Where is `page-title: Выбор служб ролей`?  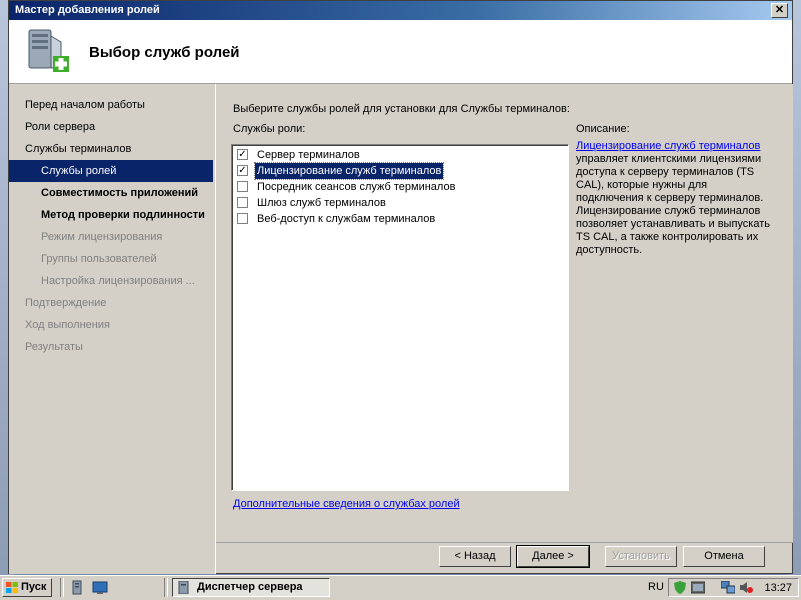
page-title: Выбор служб ролей is located at coordinates (164, 52).